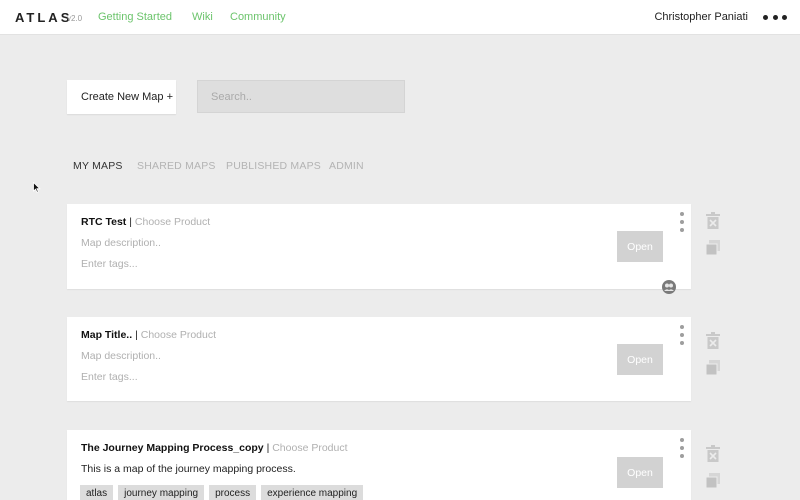 The width and height of the screenshot is (800, 500). What do you see at coordinates (37, 187) in the screenshot?
I see `mouse-cursor-icon` at bounding box center [37, 187].